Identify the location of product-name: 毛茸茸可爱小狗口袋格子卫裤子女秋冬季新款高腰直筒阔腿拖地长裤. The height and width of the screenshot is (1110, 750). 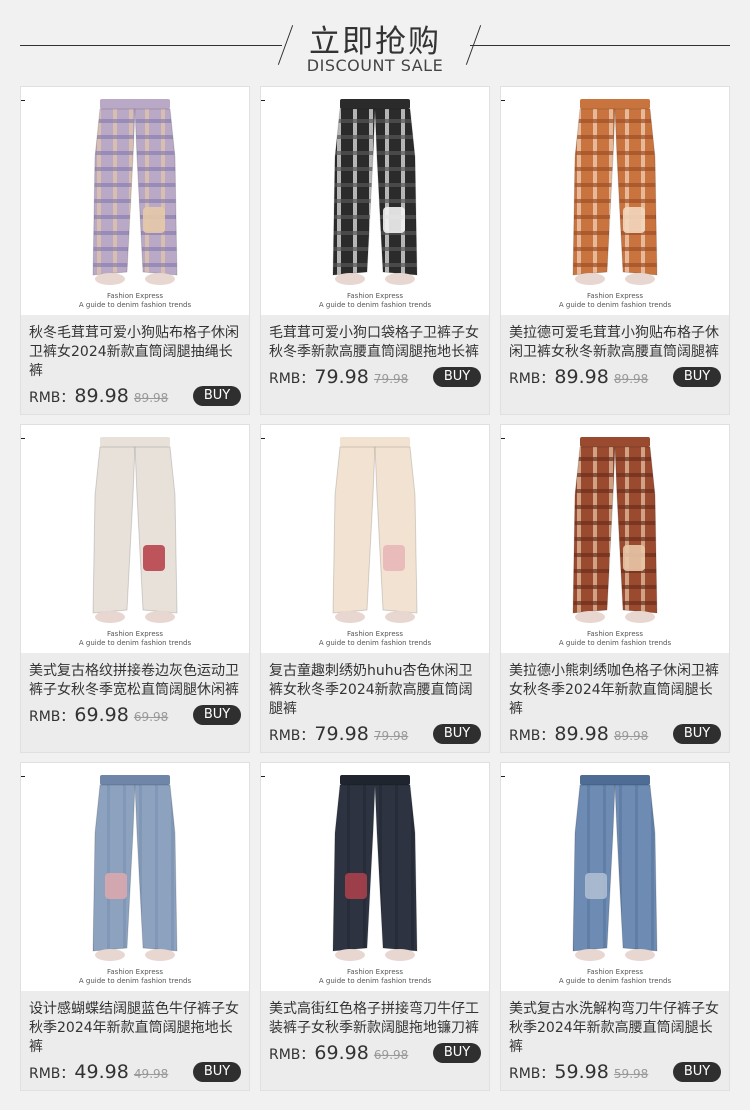
(376, 343).